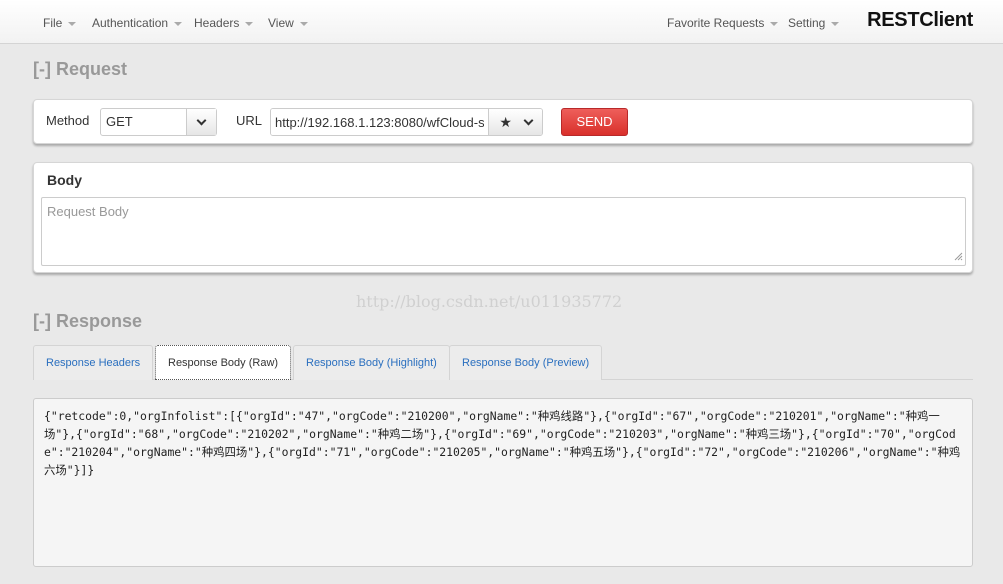  Describe the element at coordinates (130, 23) in the screenshot. I see `menu-authentication-label: Authentication` at that location.